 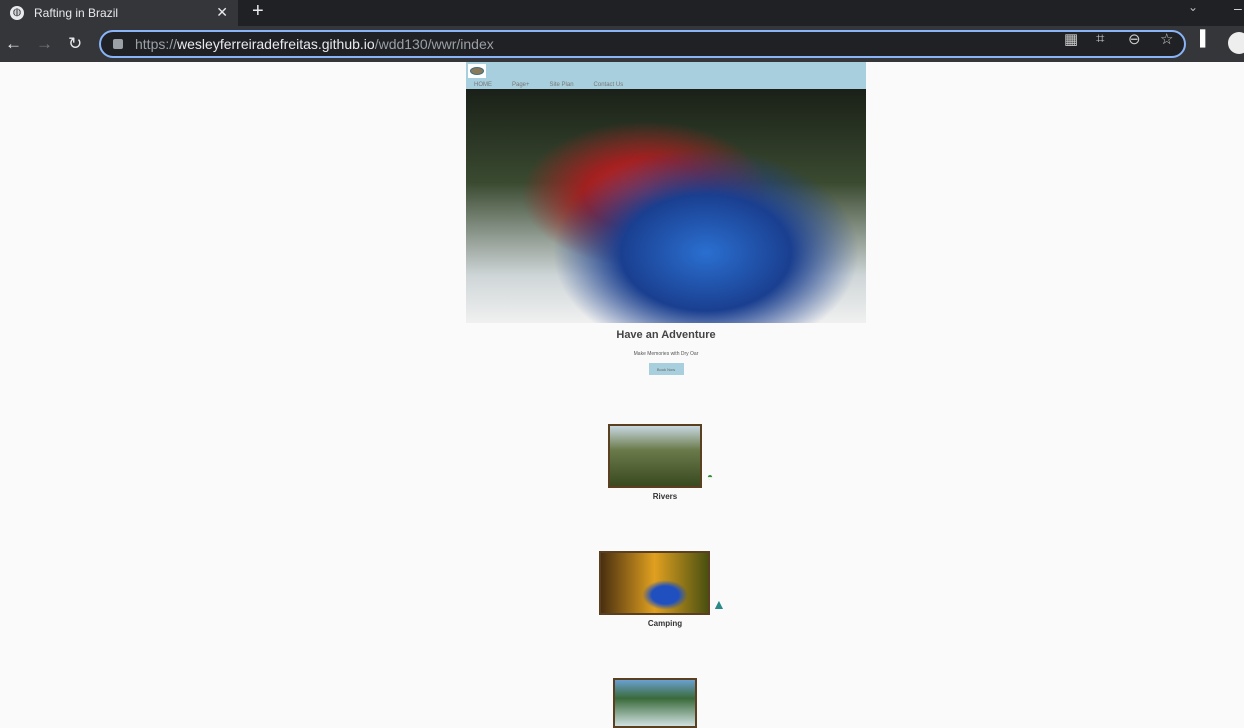 I want to click on river-icon: ◓, so click(x=710, y=477).